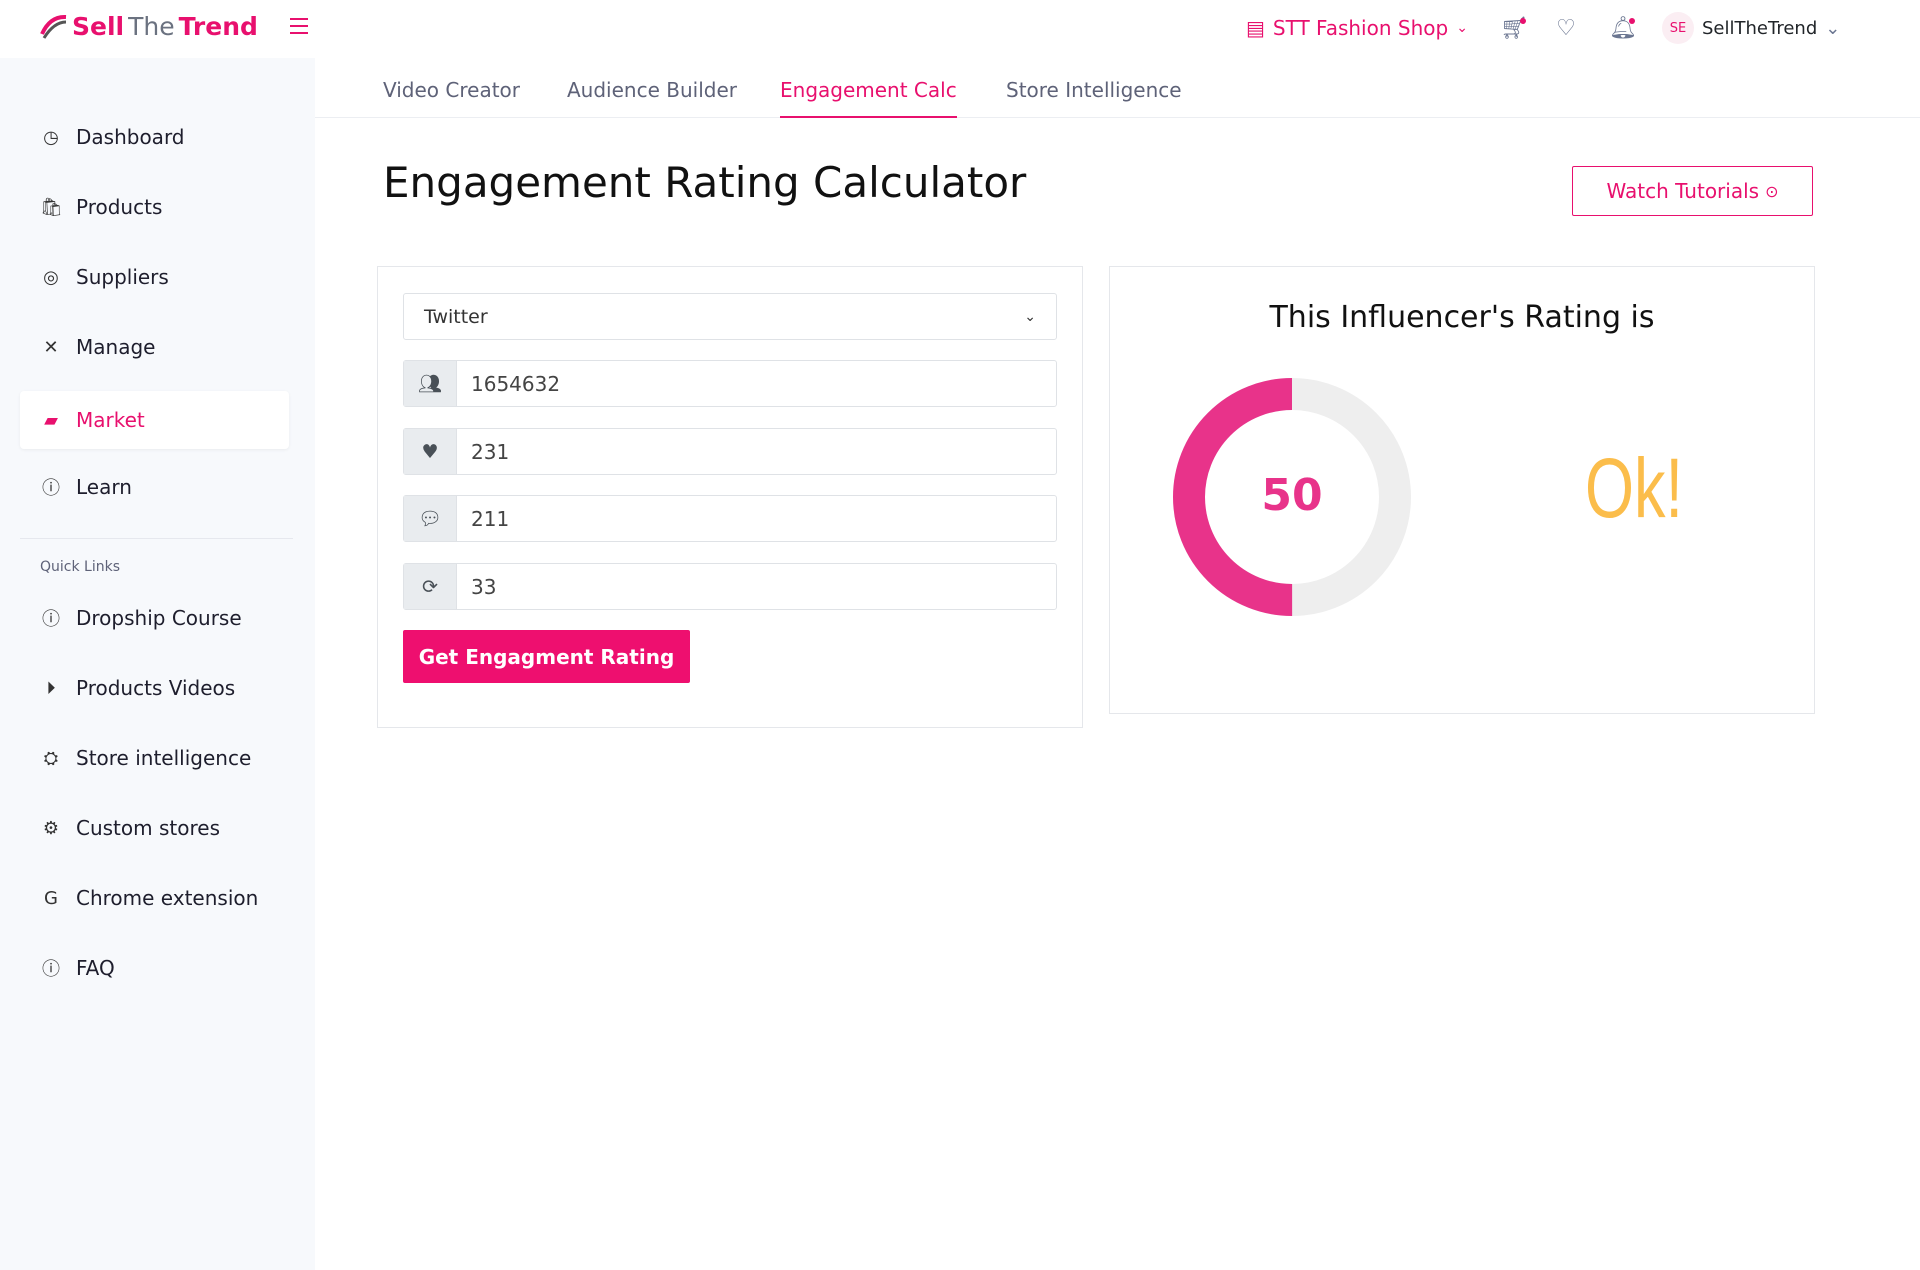 Image resolution: width=1920 pixels, height=1270 pixels. Describe the element at coordinates (756, 518) in the screenshot. I see `comments-input: 211` at that location.